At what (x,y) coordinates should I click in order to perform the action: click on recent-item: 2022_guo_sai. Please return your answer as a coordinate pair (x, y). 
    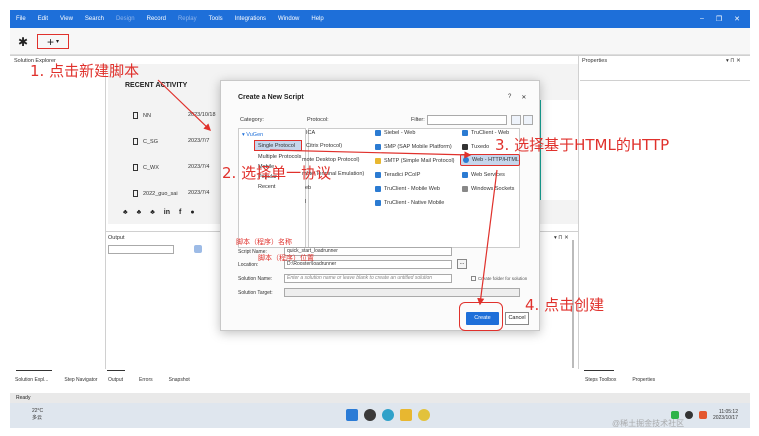
    Looking at the image, I should click on (155, 193).